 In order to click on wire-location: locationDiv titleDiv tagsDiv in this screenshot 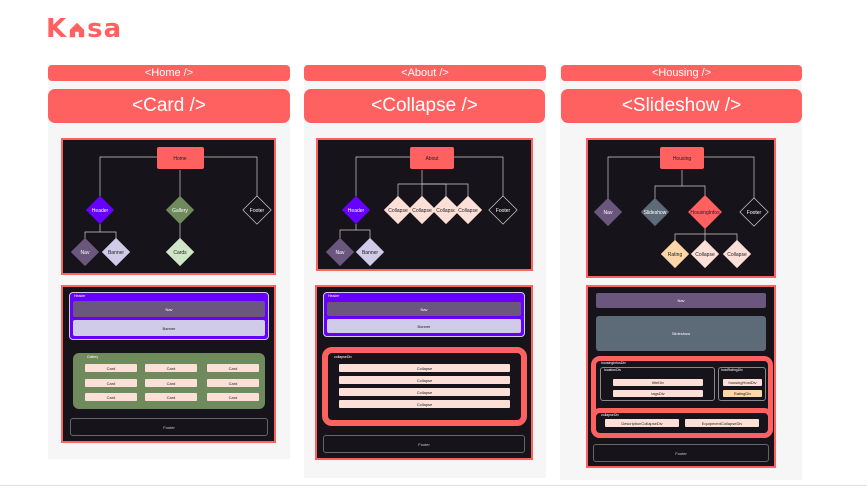, I will do `click(657, 384)`.